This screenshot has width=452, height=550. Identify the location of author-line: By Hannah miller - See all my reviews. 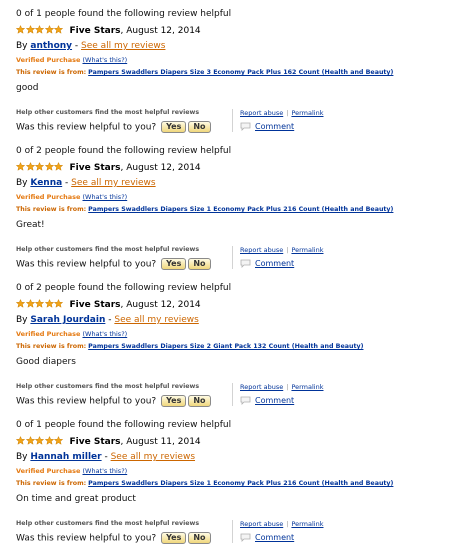
(105, 457).